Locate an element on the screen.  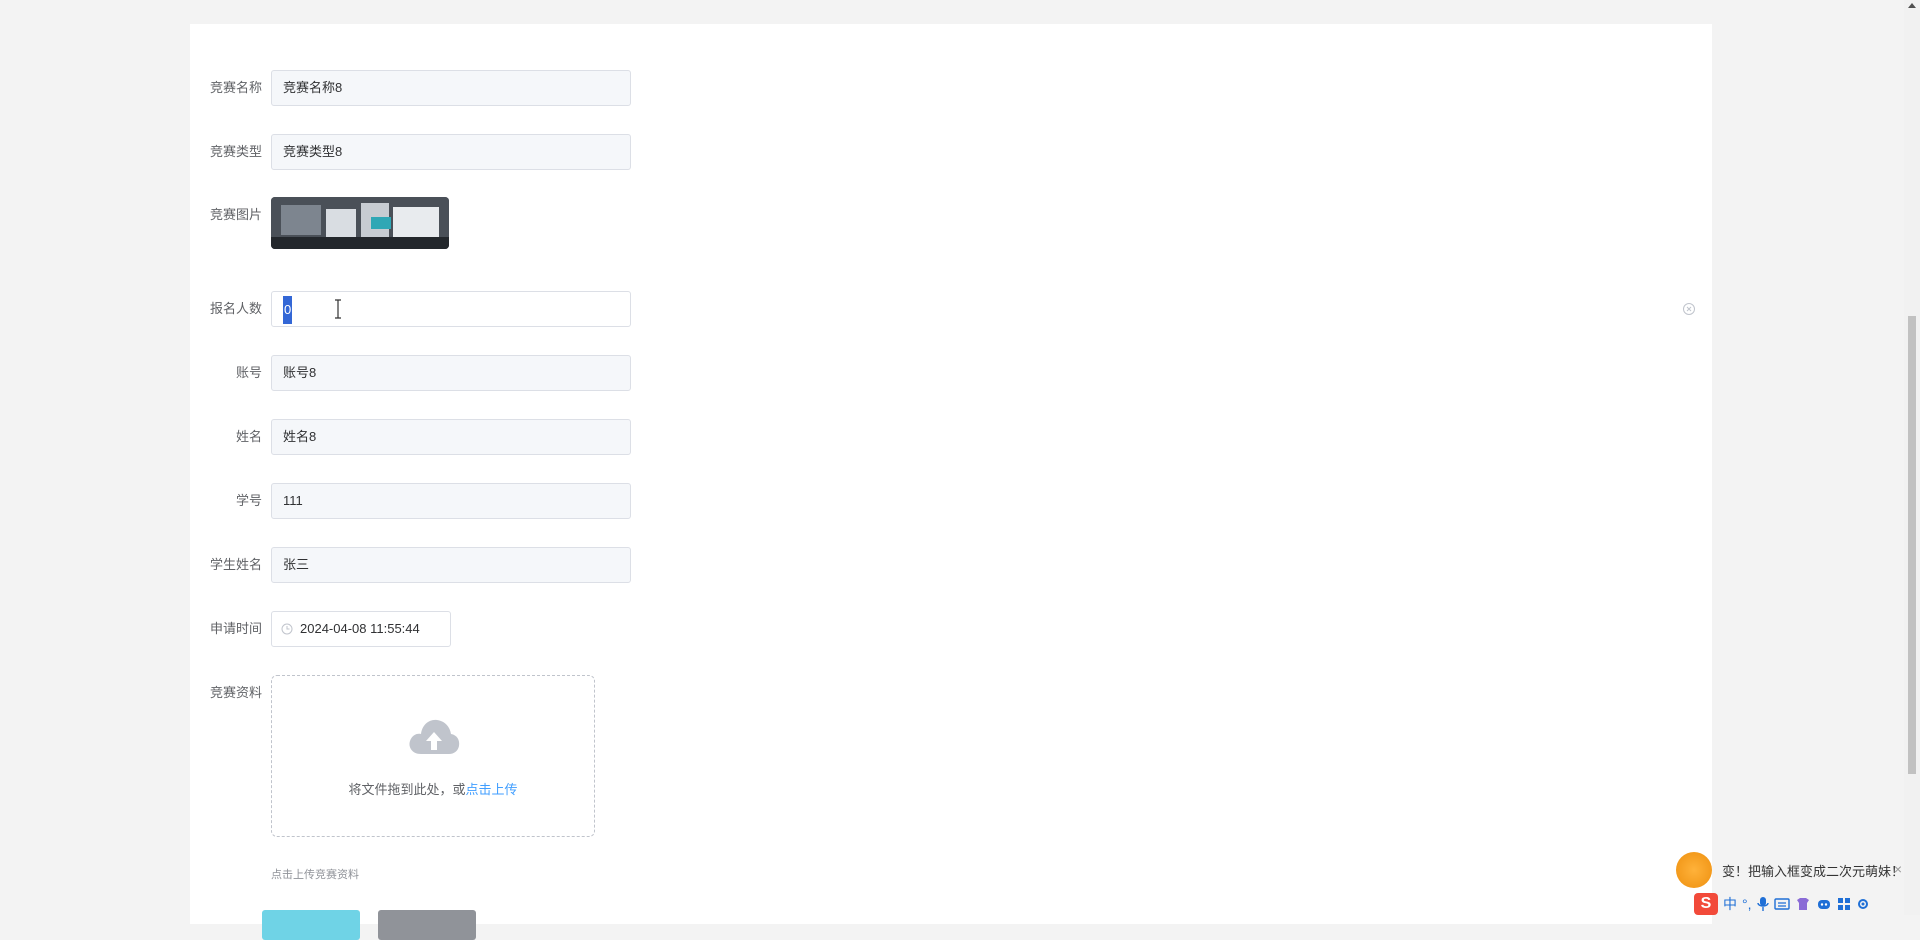
form-row-apply-time: 申请时间 2024-04-08 11:55:44 is located at coordinates (540, 629).